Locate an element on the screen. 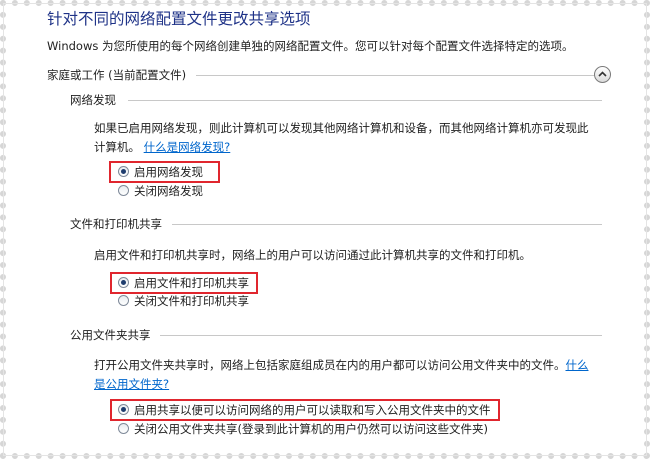 The image size is (650, 459). profile-divider is located at coordinates (399, 75).